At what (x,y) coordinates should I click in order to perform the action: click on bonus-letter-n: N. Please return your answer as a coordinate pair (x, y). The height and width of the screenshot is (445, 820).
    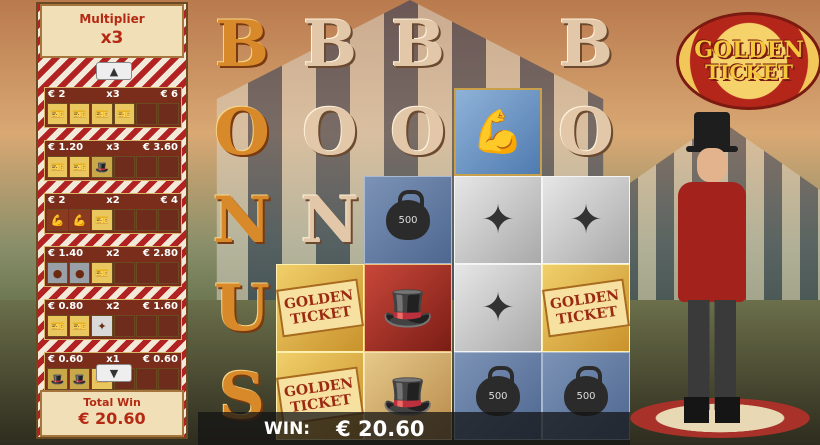
    Looking at the image, I should click on (242, 220).